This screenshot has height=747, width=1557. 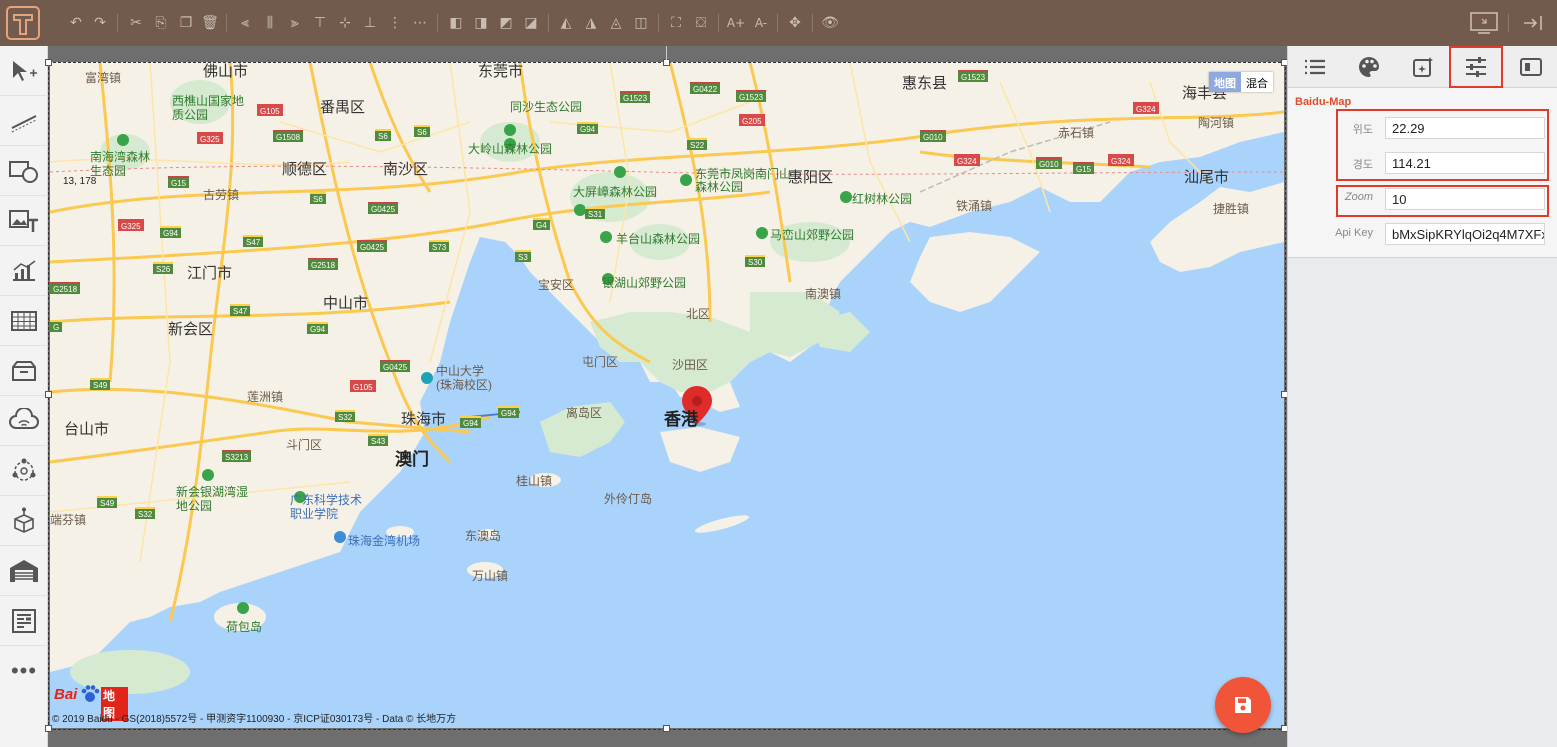 What do you see at coordinates (420, 23) in the screenshot?
I see `distribute-v-icon: ⋯` at bounding box center [420, 23].